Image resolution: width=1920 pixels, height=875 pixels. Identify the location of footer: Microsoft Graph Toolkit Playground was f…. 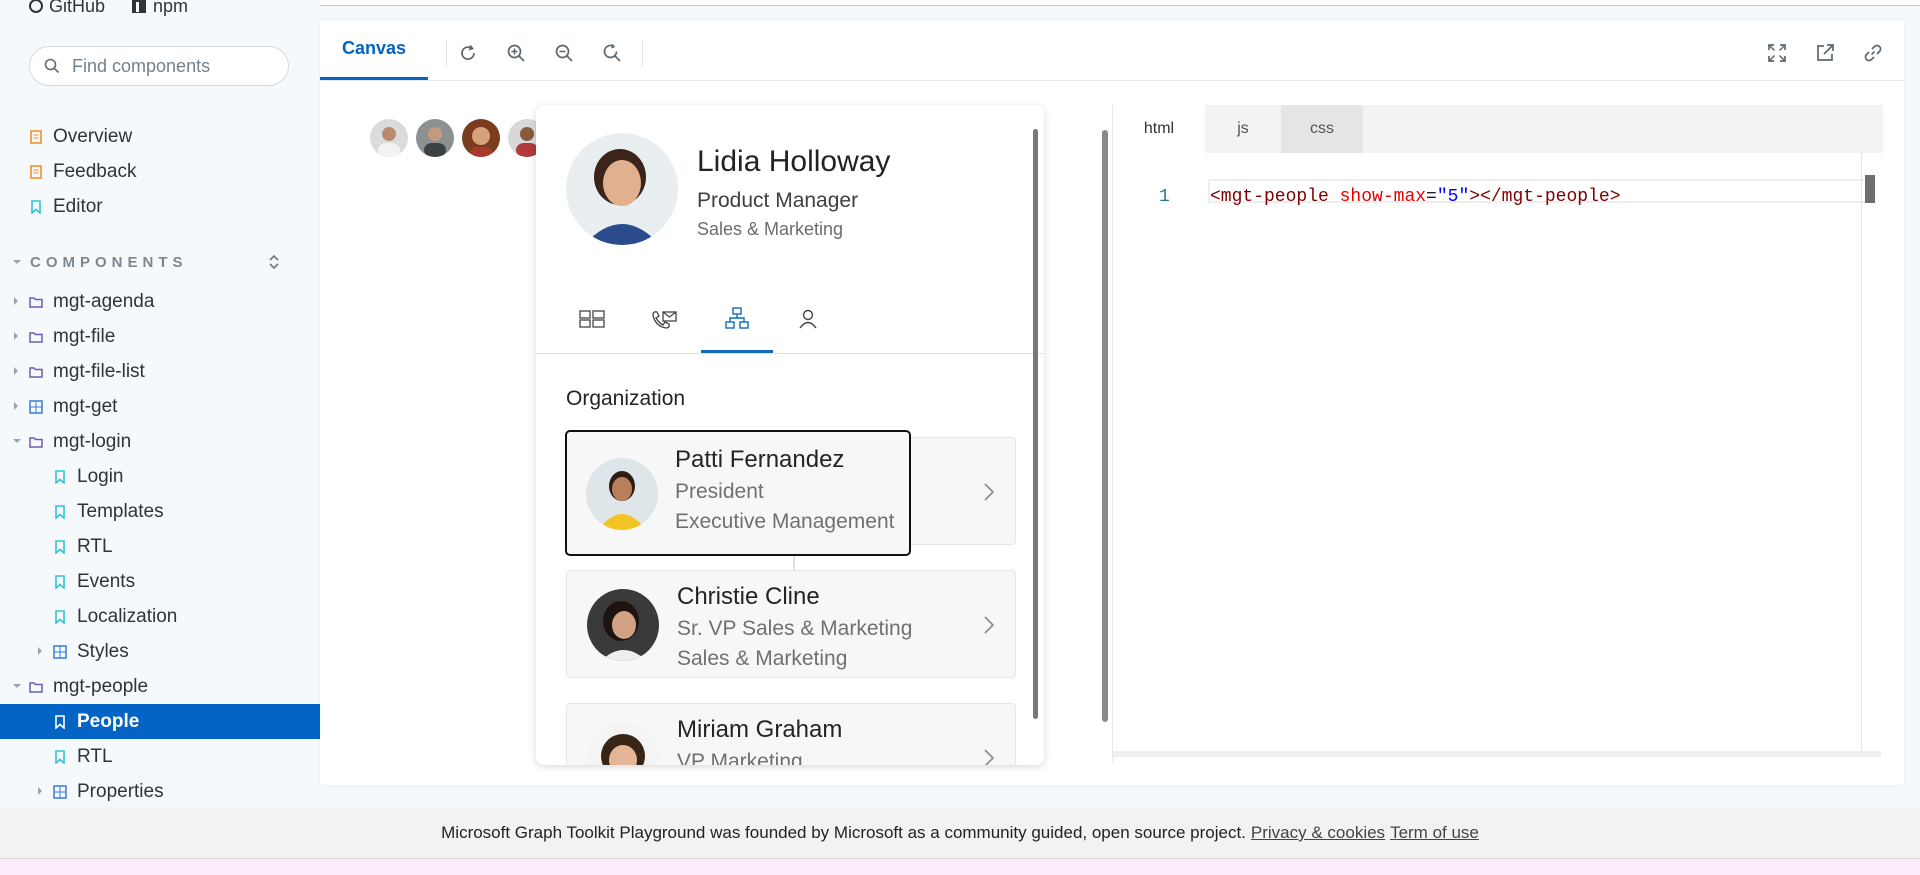
(960, 833).